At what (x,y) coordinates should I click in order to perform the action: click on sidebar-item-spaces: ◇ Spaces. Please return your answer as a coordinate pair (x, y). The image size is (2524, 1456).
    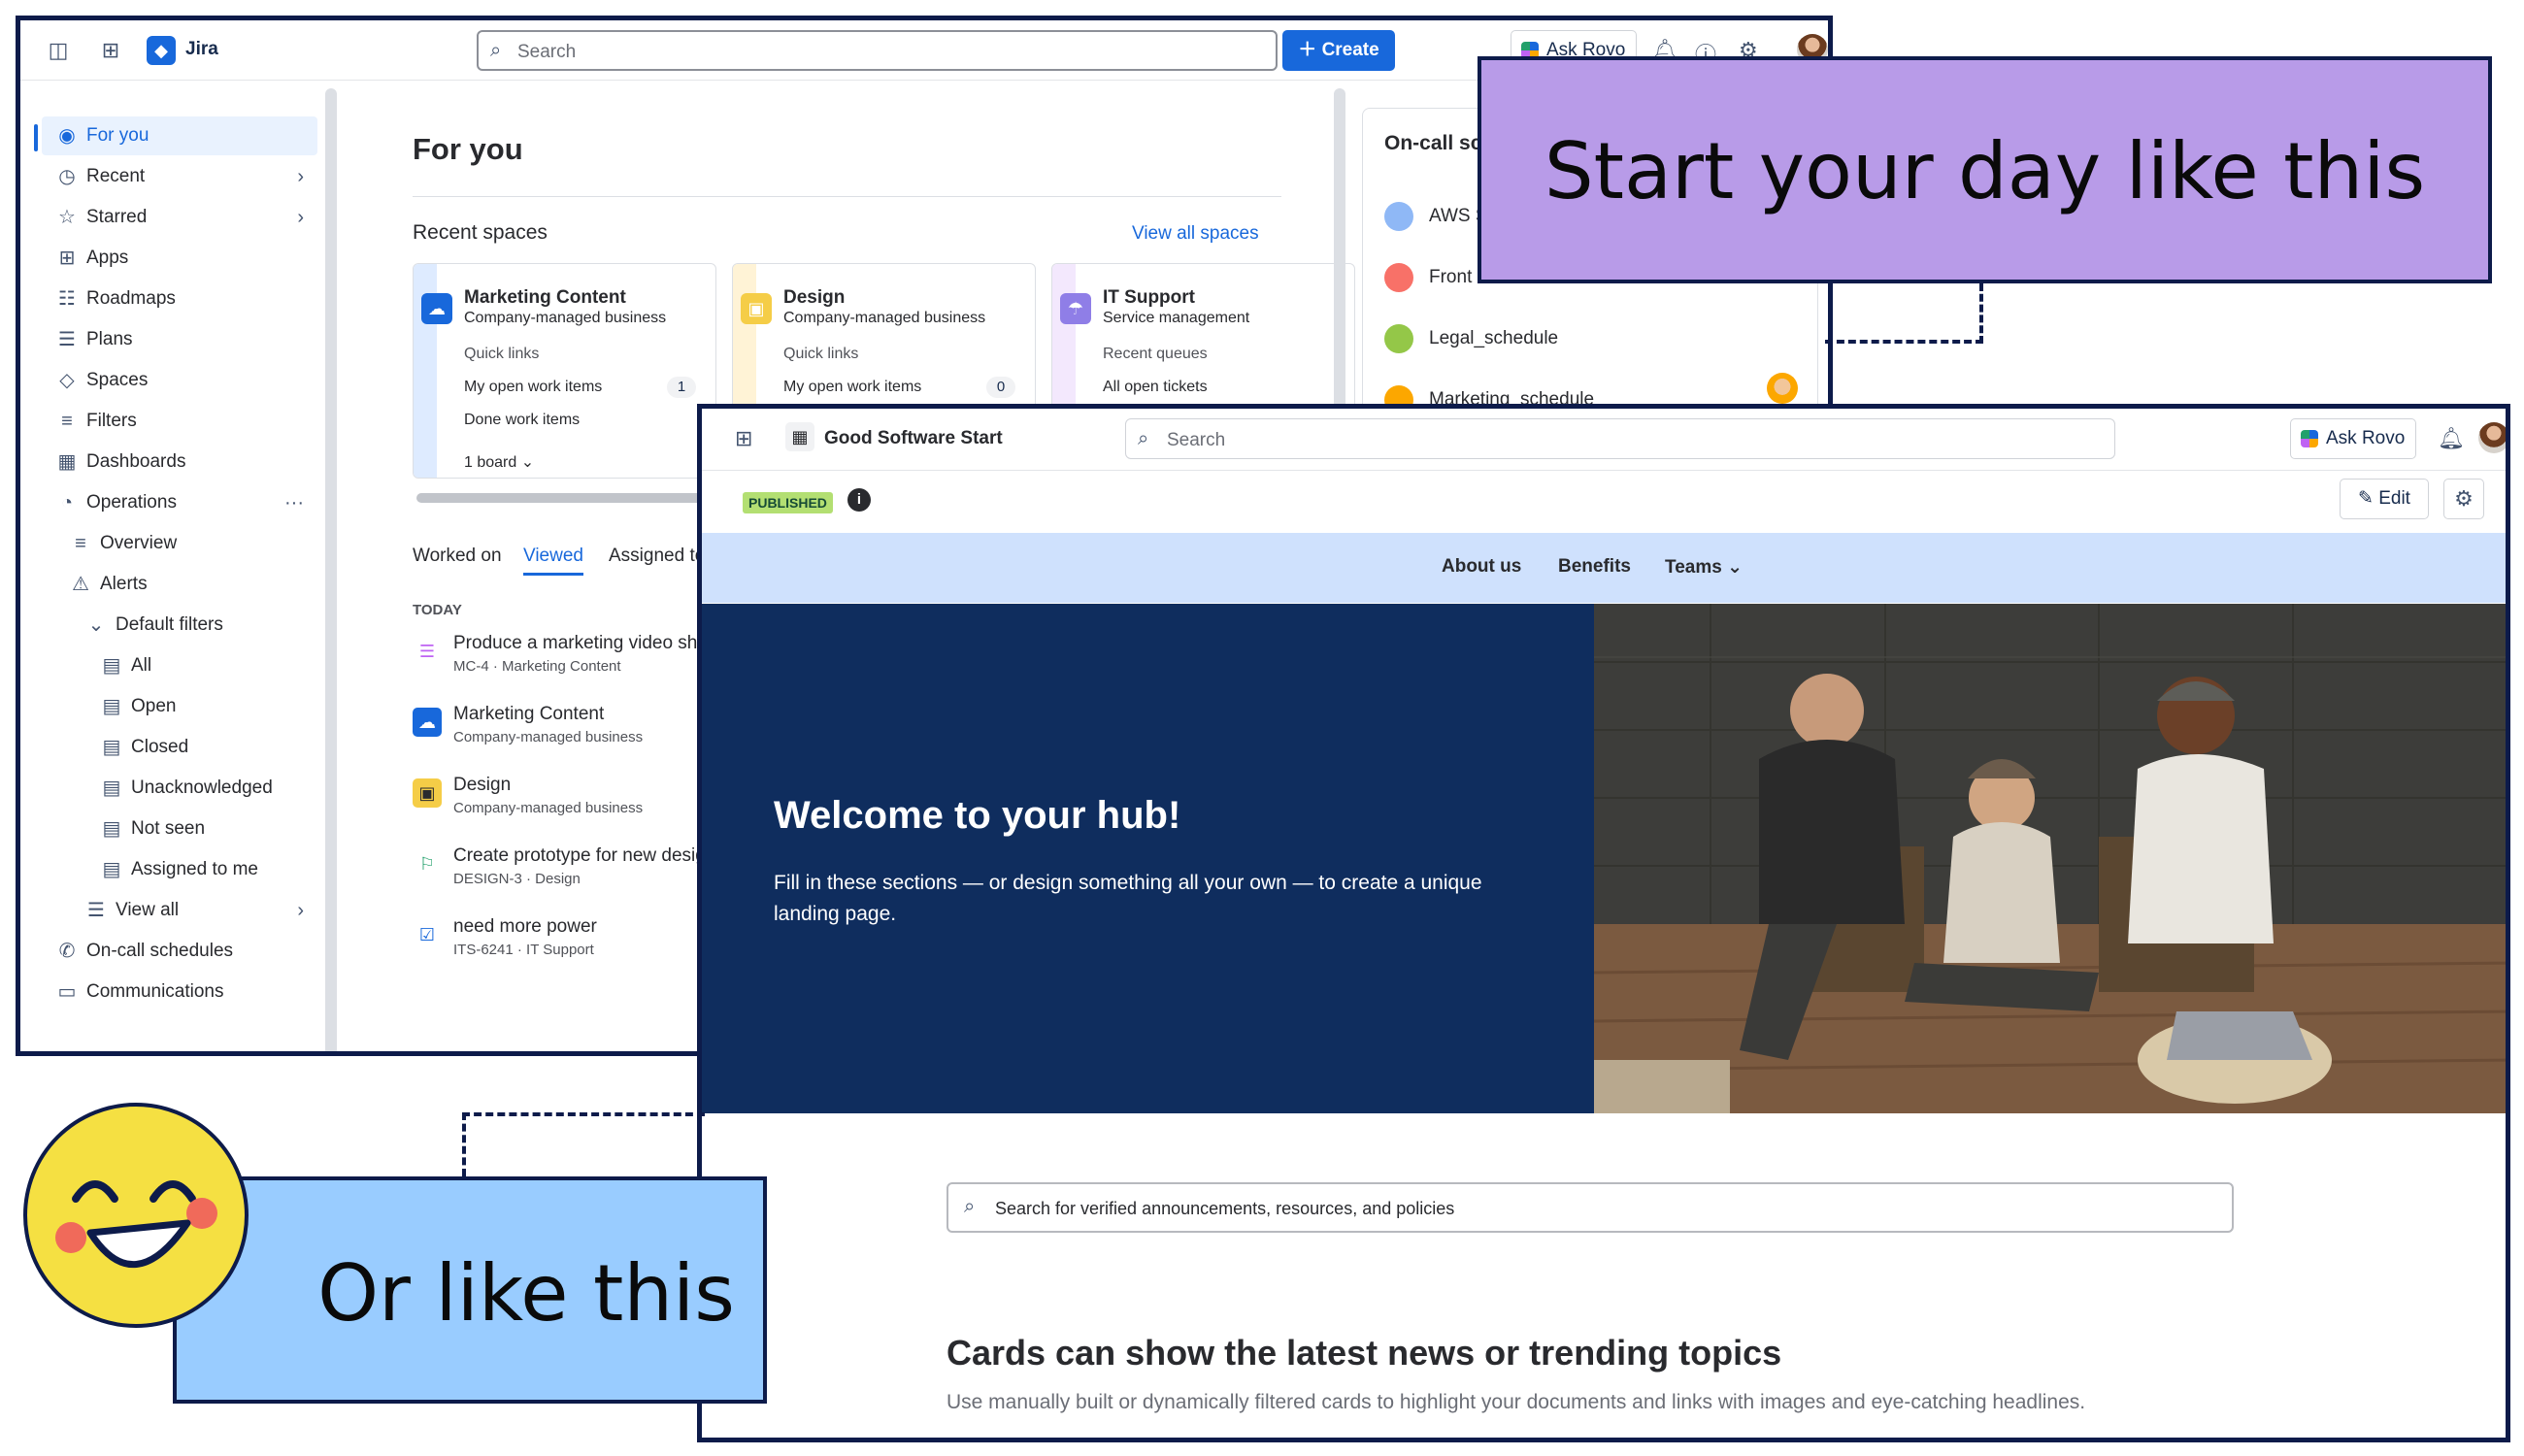
    Looking at the image, I should click on (179, 380).